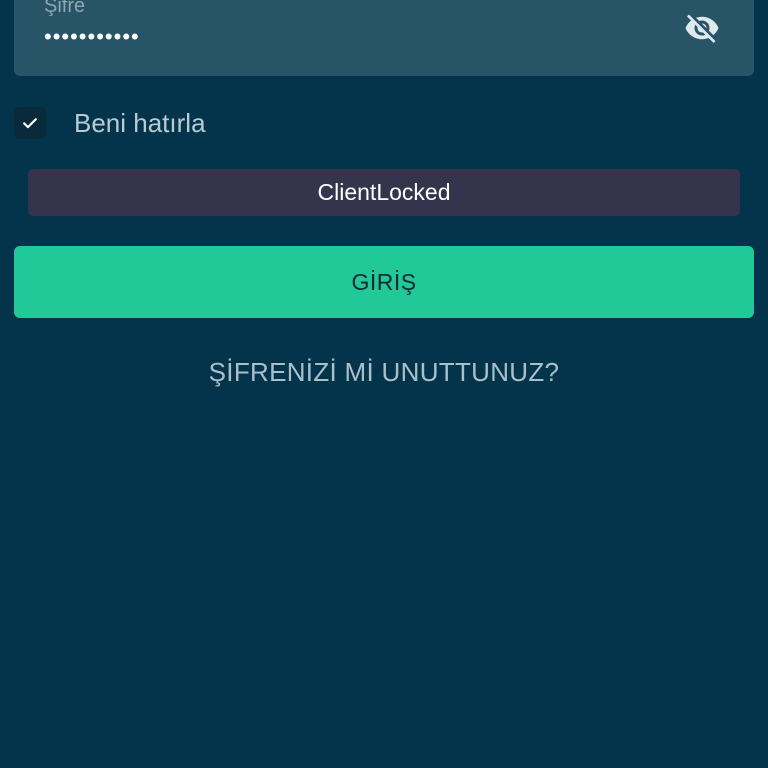 The height and width of the screenshot is (768, 768). Describe the element at coordinates (92, 37) in the screenshot. I see `password-value: •••••••••••` at that location.